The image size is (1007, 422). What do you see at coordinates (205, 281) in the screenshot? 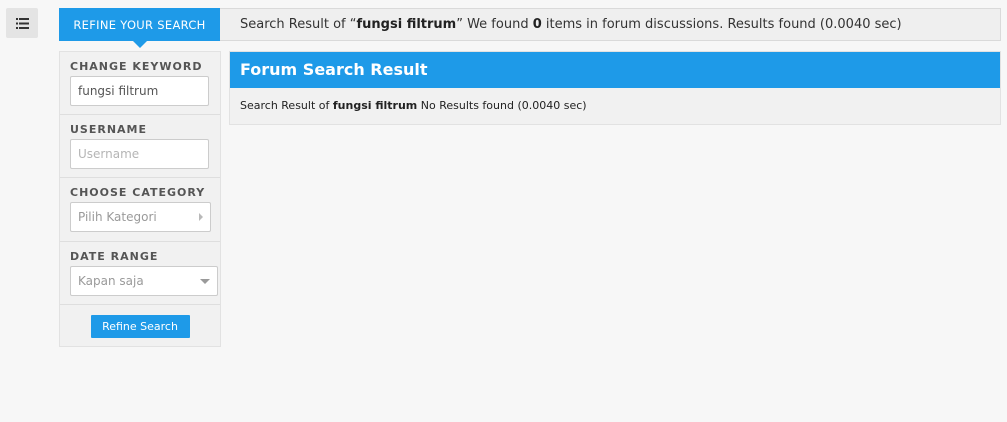
I see `chevron-down-icon` at bounding box center [205, 281].